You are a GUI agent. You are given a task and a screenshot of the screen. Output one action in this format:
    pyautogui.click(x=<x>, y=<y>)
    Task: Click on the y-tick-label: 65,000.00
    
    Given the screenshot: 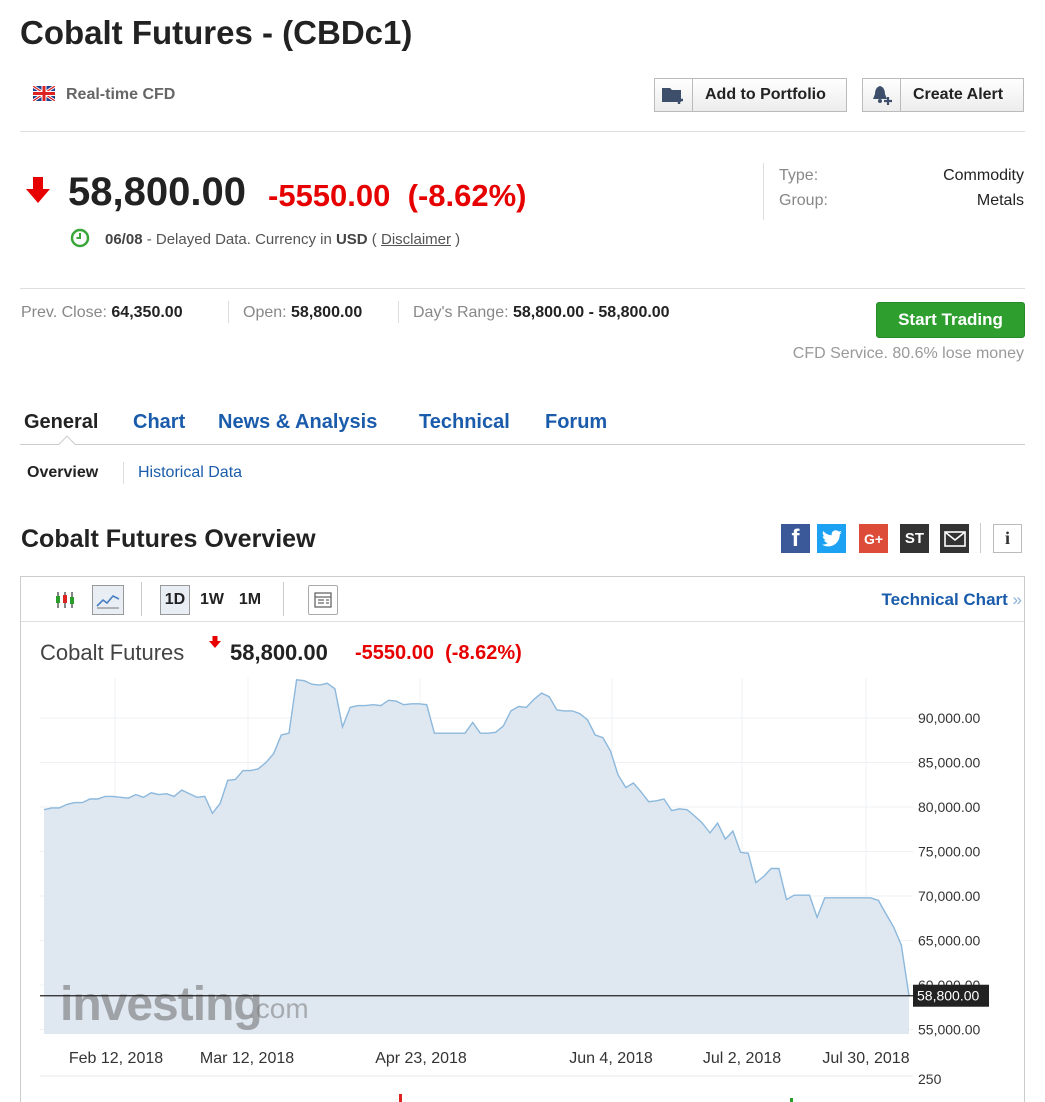 What is the action you would take?
    pyautogui.click(x=949, y=941)
    